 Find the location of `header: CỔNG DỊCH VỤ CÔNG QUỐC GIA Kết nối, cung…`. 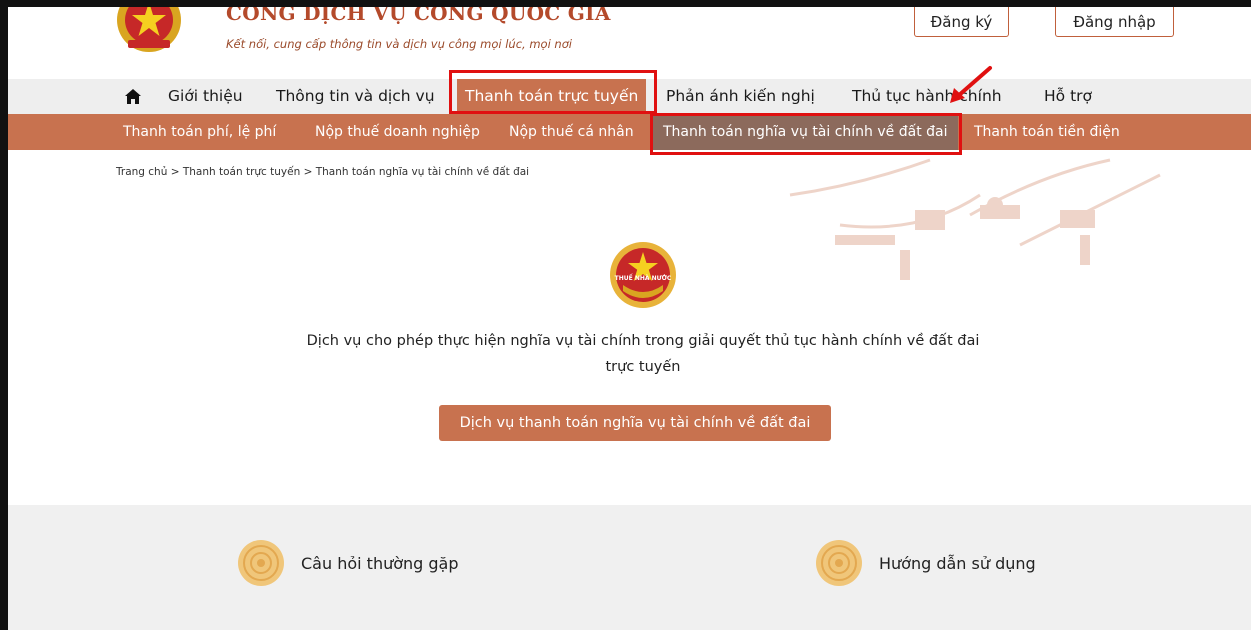

header: CỔNG DỊCH VỤ CÔNG QUỐC GIA Kết nối, cung… is located at coordinates (629, 43).